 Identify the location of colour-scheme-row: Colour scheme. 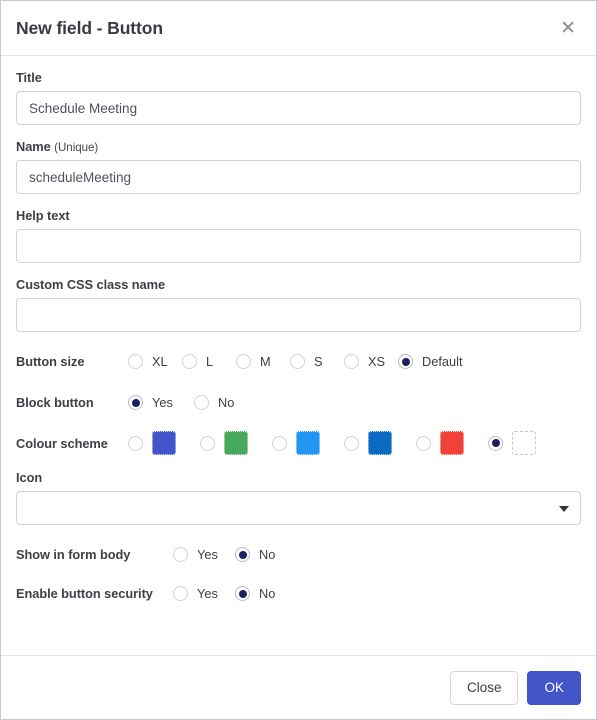
(298, 443).